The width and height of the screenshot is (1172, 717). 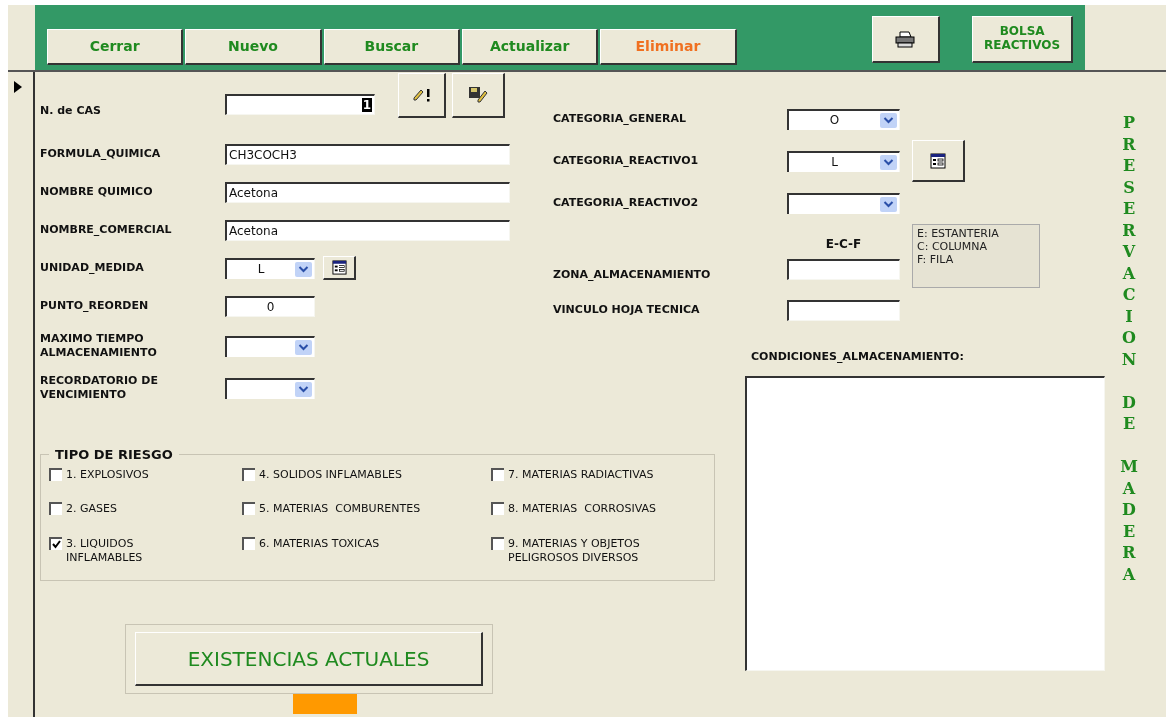 I want to click on combo-field: O, so click(x=843, y=119).